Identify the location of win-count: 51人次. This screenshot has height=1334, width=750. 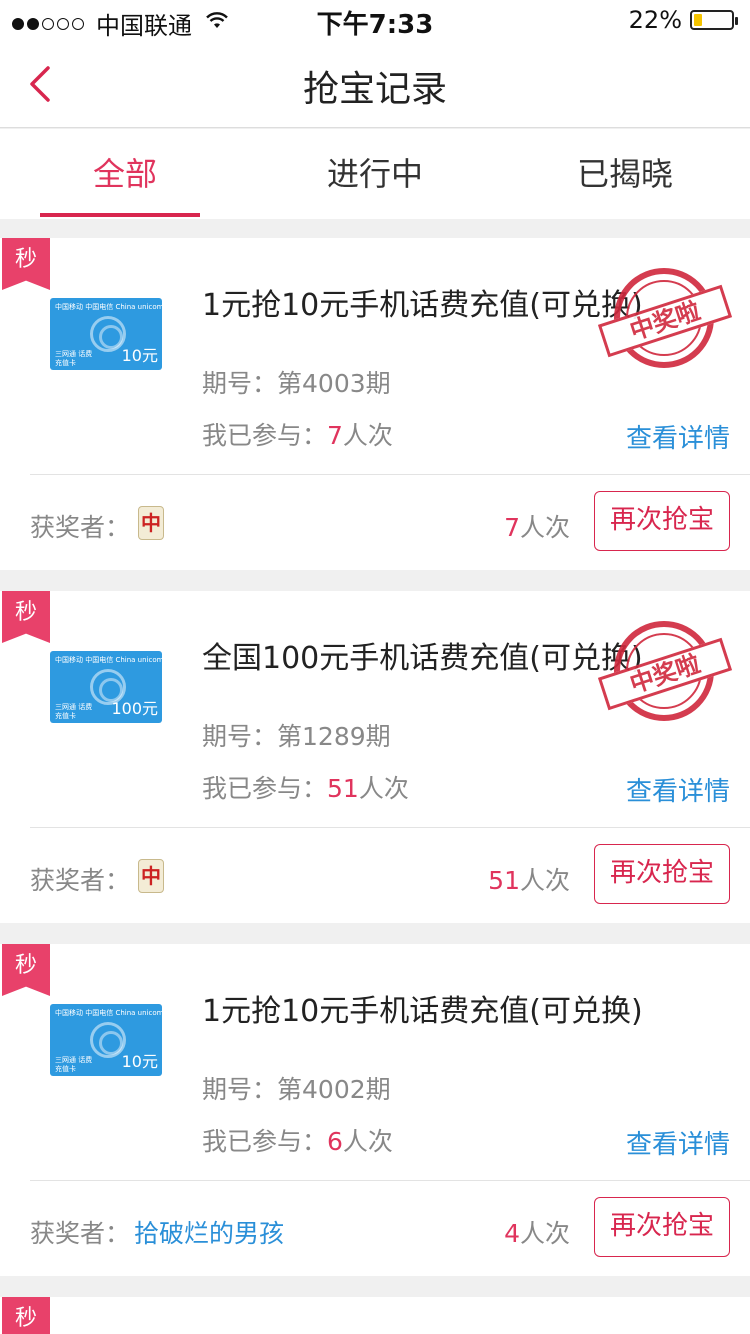
(529, 879).